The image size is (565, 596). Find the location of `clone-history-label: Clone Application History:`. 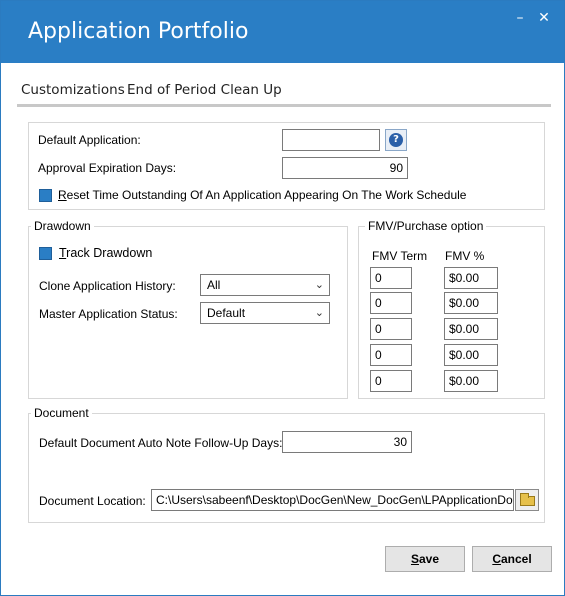

clone-history-label: Clone Application History: is located at coordinates (107, 286).